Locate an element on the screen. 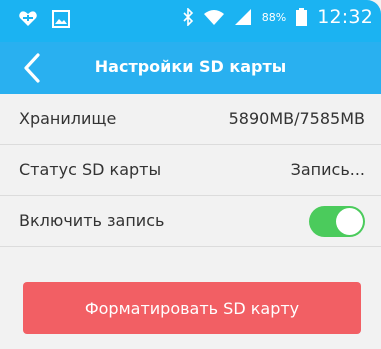  heart-notification-icon is located at coordinates (28, 18).